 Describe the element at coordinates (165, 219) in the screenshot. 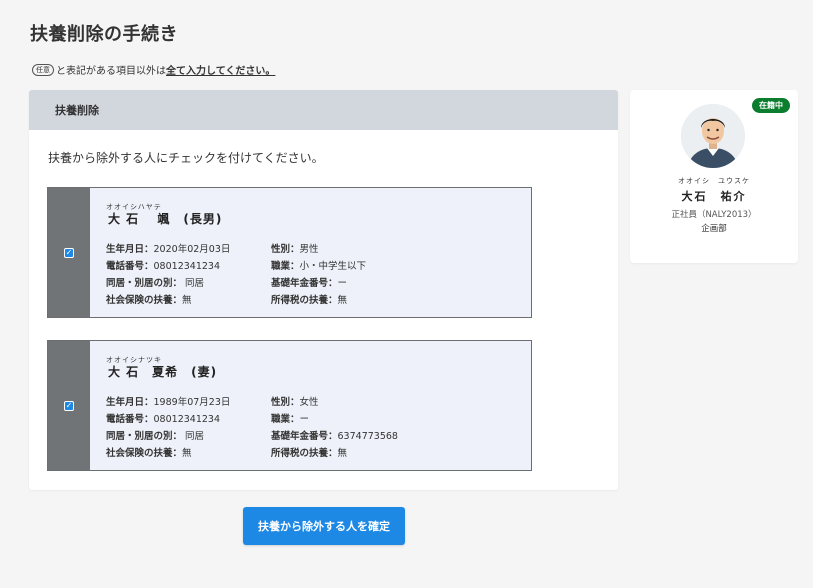

I see `dependent-name: 大 石 颯 (長男)` at that location.